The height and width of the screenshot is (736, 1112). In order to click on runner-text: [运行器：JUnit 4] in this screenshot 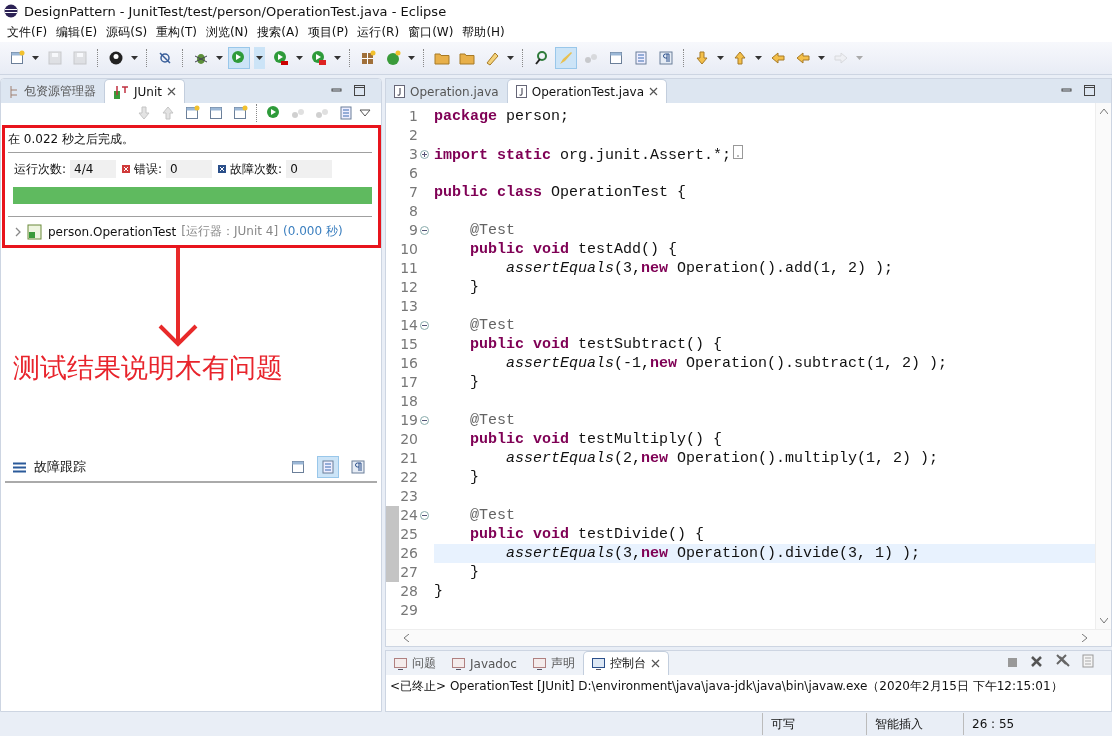, I will do `click(230, 231)`.